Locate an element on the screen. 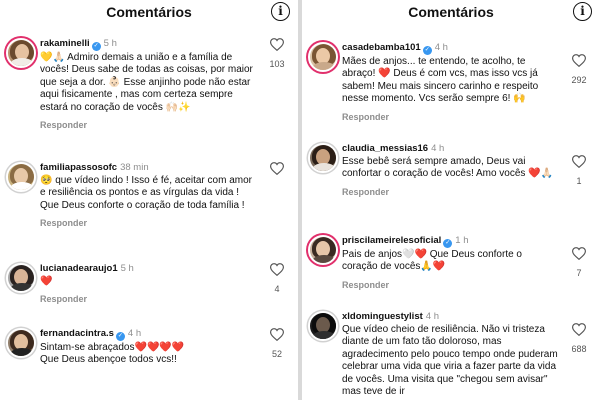  like-control: 4 is located at coordinates (277, 278).